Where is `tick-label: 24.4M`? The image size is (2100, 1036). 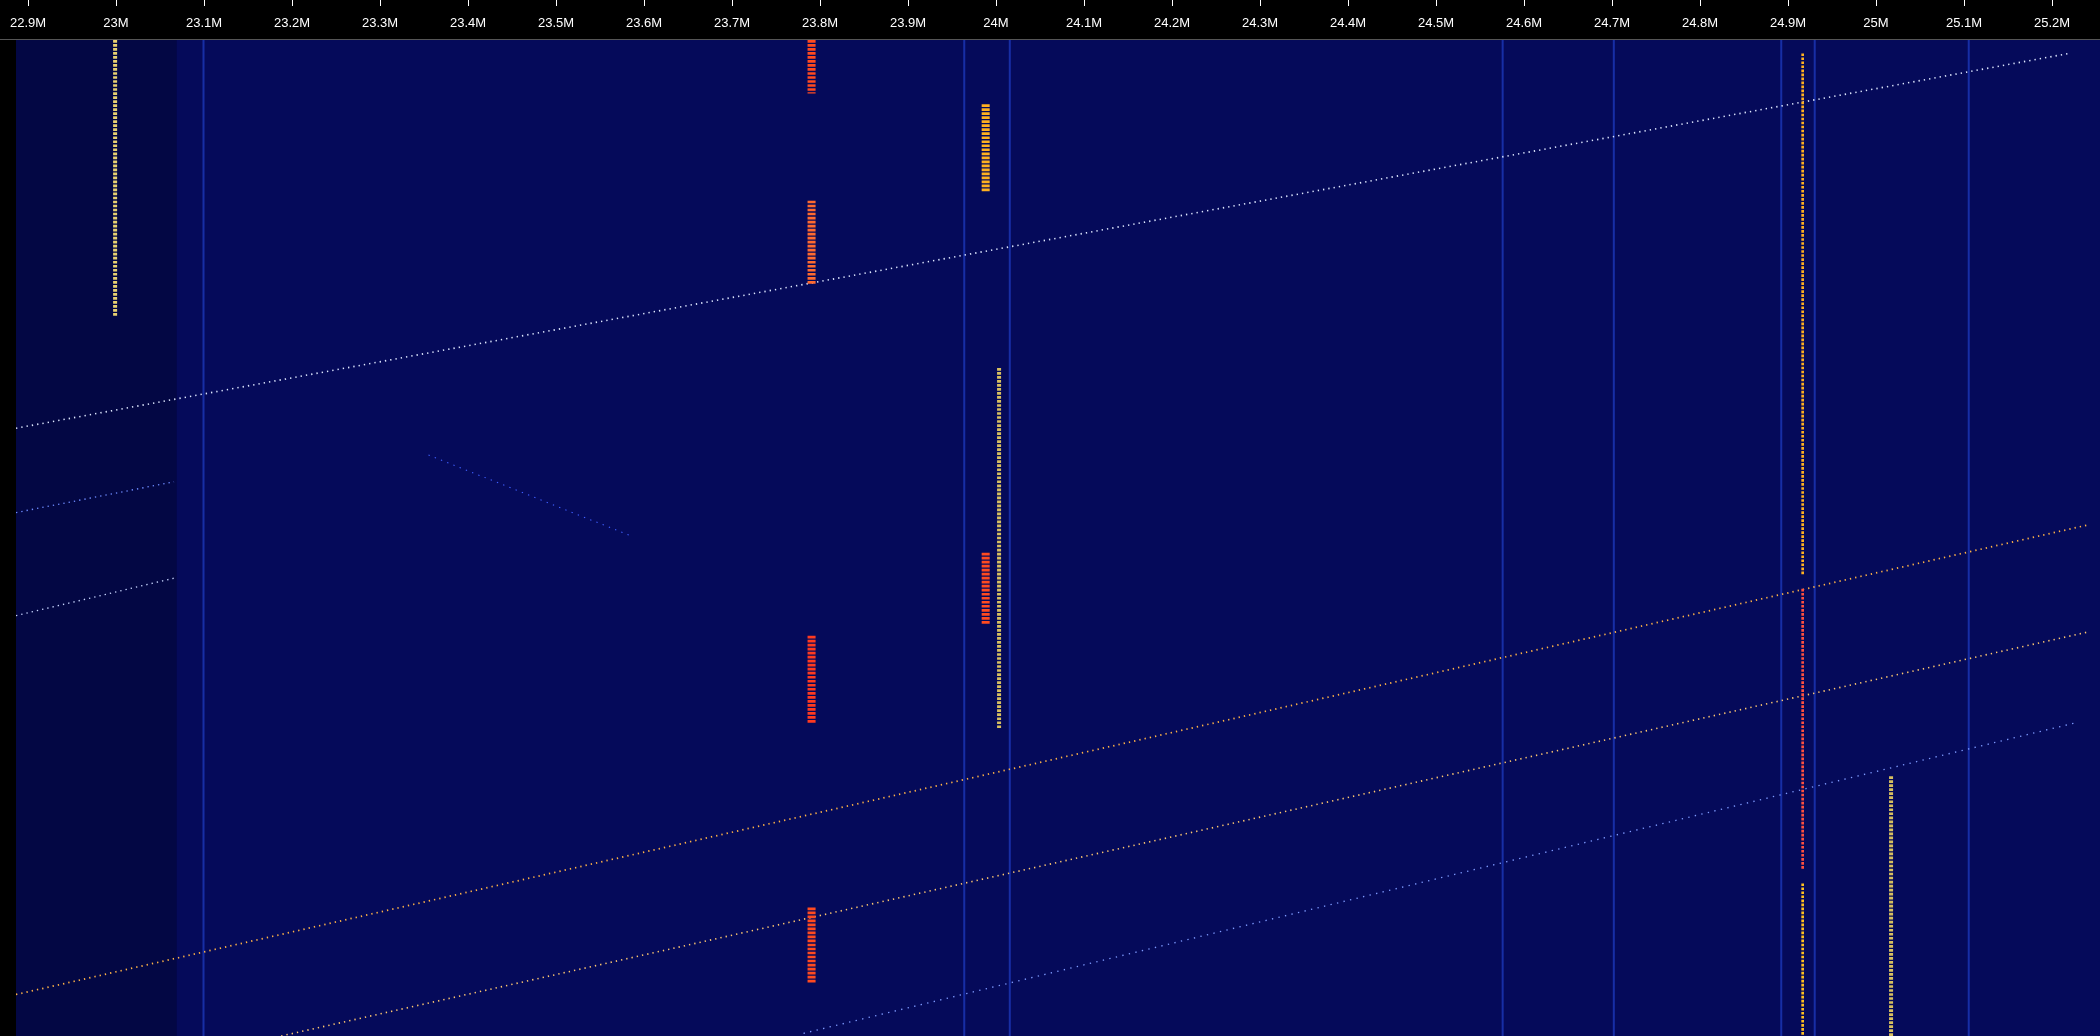
tick-label: 24.4M is located at coordinates (1348, 23).